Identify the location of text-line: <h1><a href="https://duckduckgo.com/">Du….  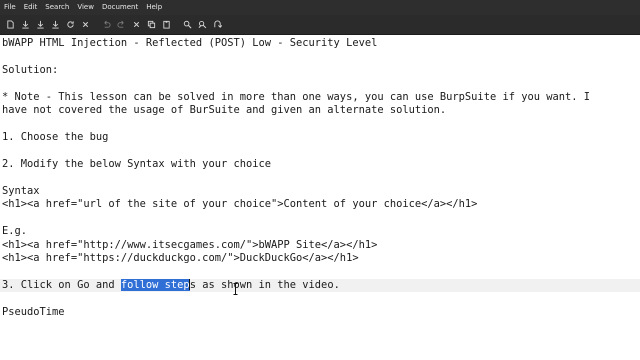
(180, 258).